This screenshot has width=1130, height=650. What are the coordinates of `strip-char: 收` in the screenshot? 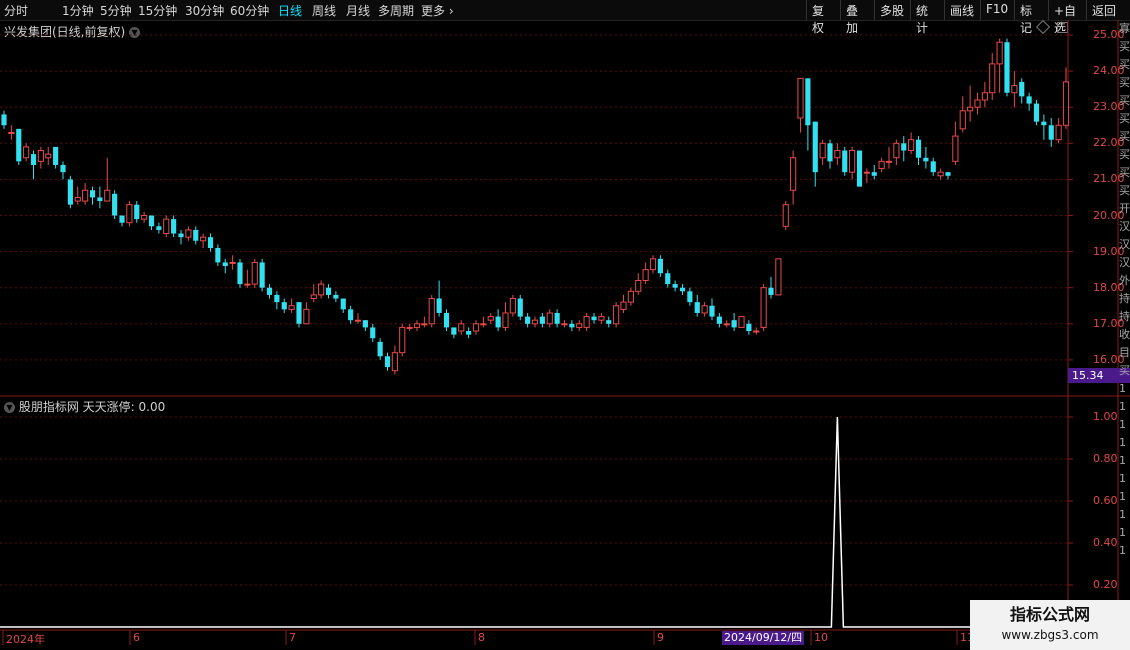 It's located at (1124, 334).